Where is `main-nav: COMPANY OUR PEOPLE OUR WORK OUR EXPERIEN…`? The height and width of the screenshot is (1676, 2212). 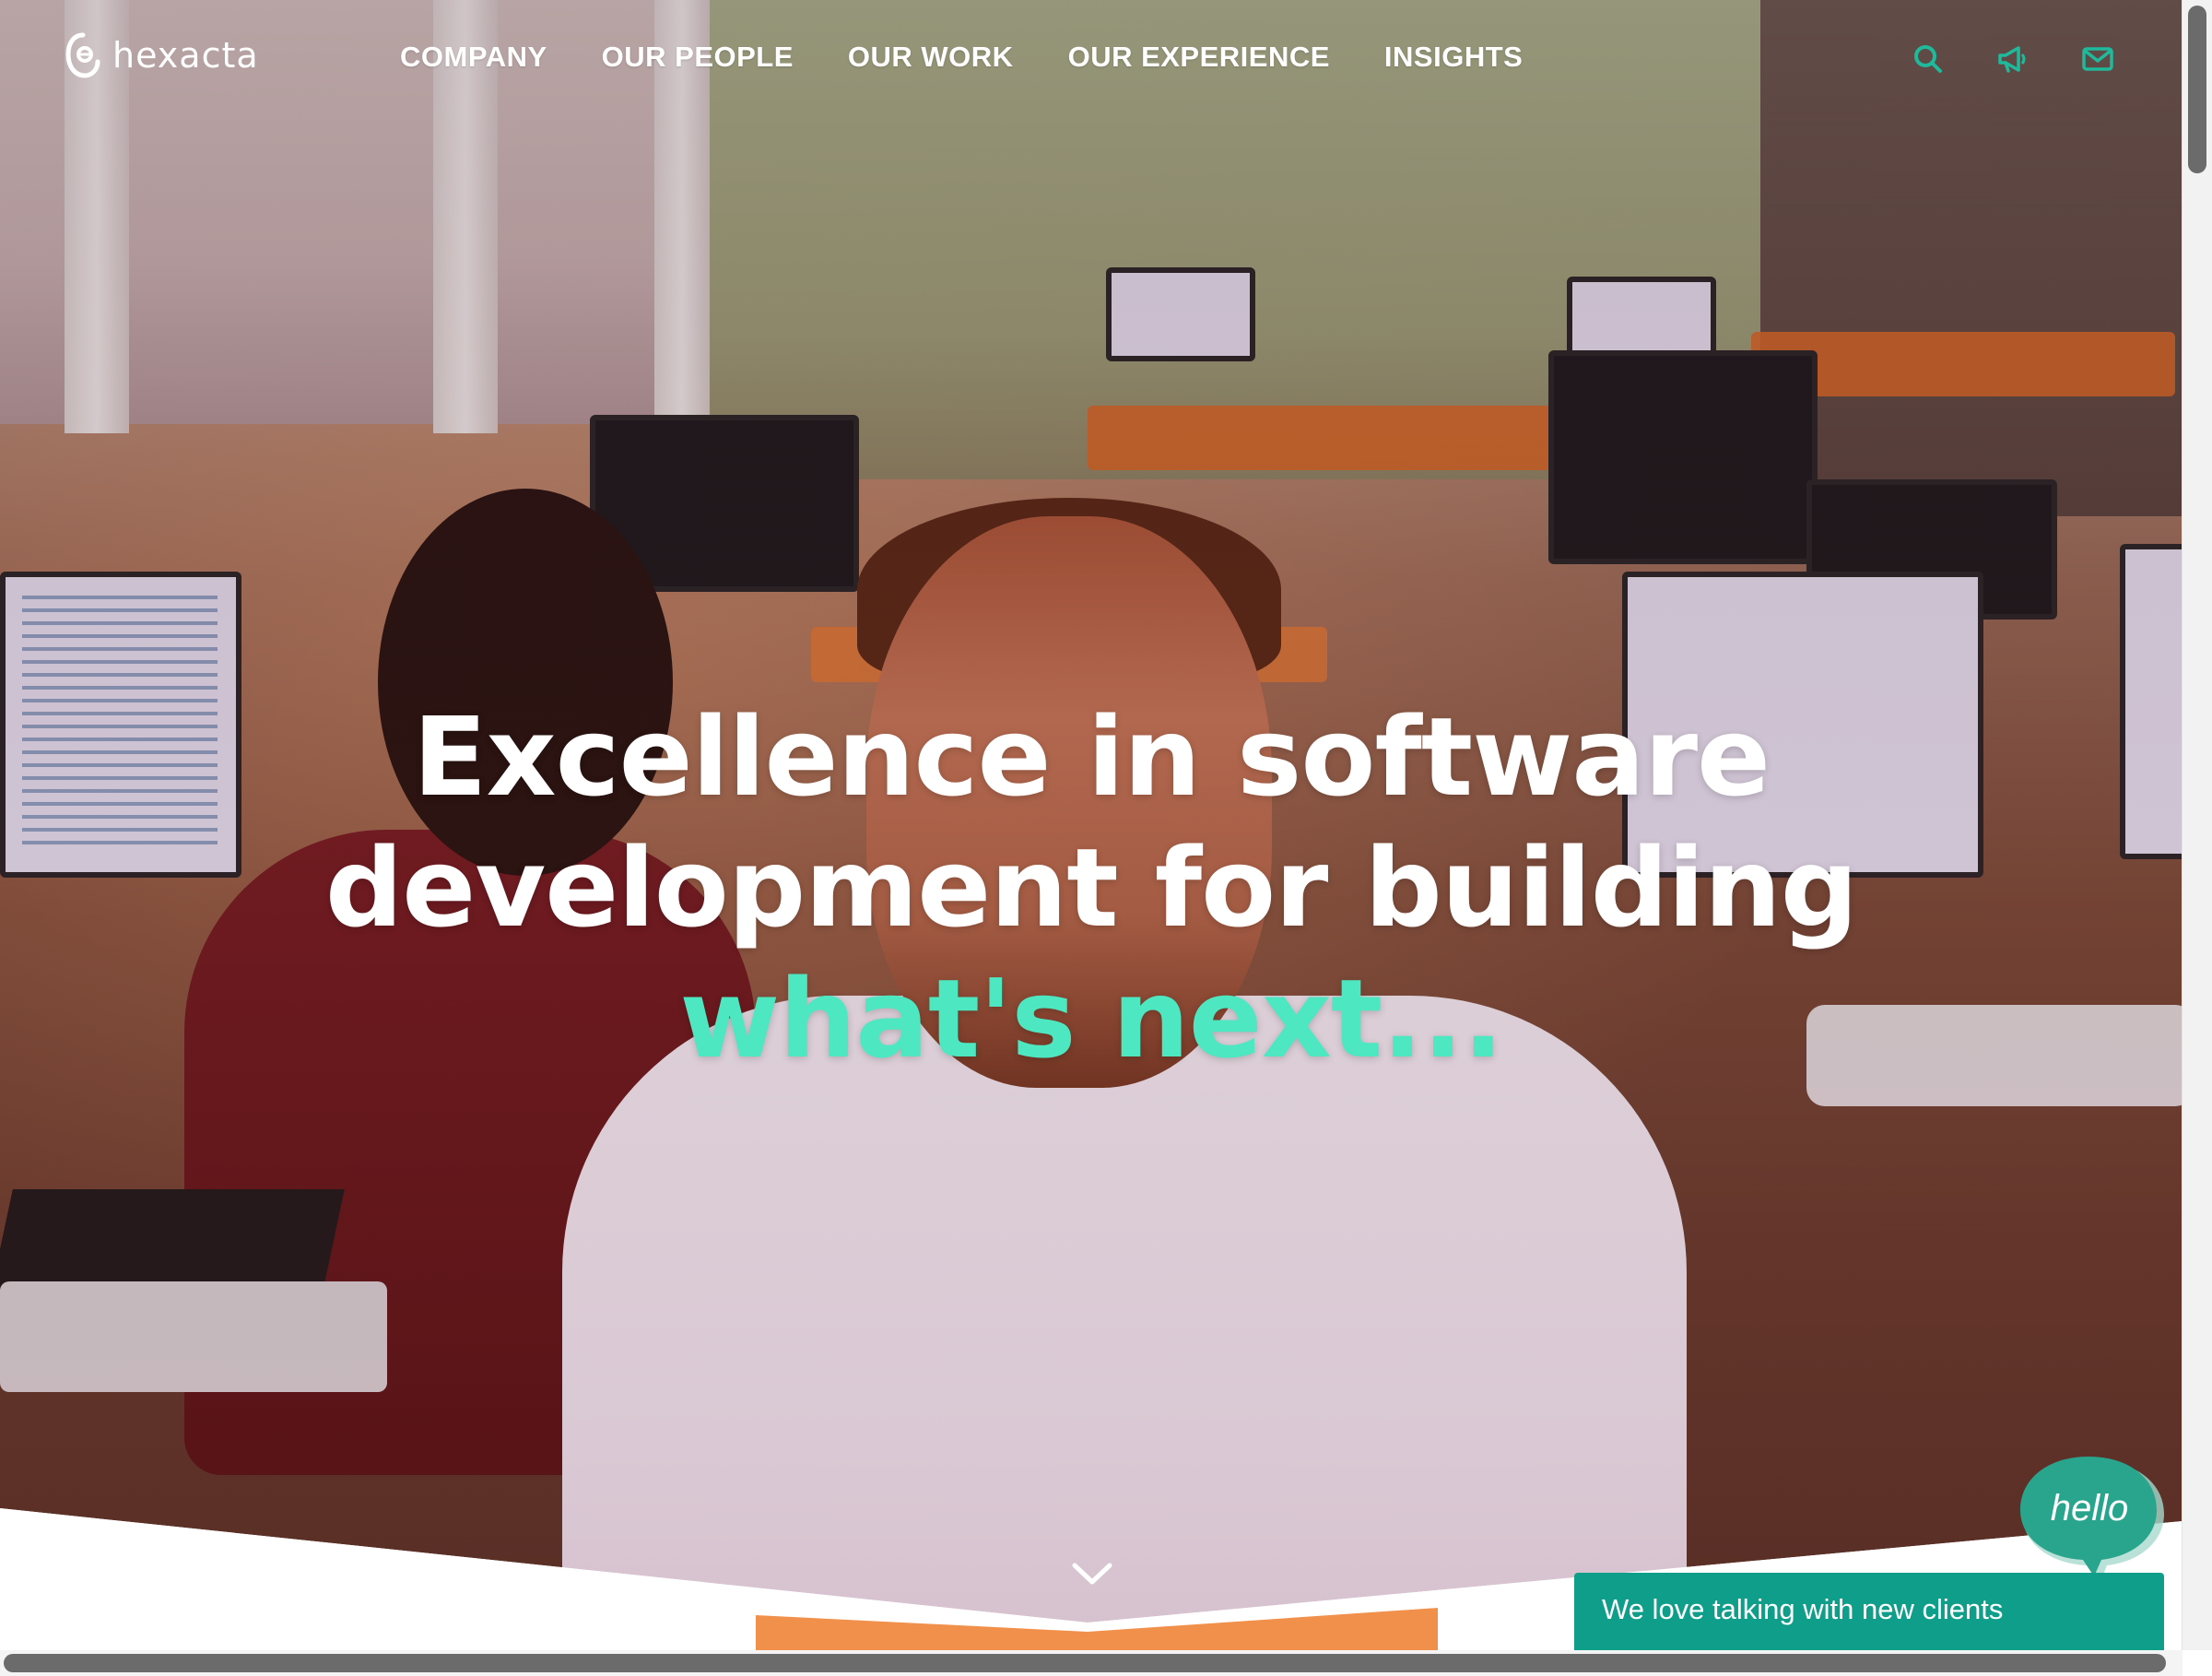 main-nav: COMPANY OUR PEOPLE OUR WORK OUR EXPERIEN… is located at coordinates (988, 57).